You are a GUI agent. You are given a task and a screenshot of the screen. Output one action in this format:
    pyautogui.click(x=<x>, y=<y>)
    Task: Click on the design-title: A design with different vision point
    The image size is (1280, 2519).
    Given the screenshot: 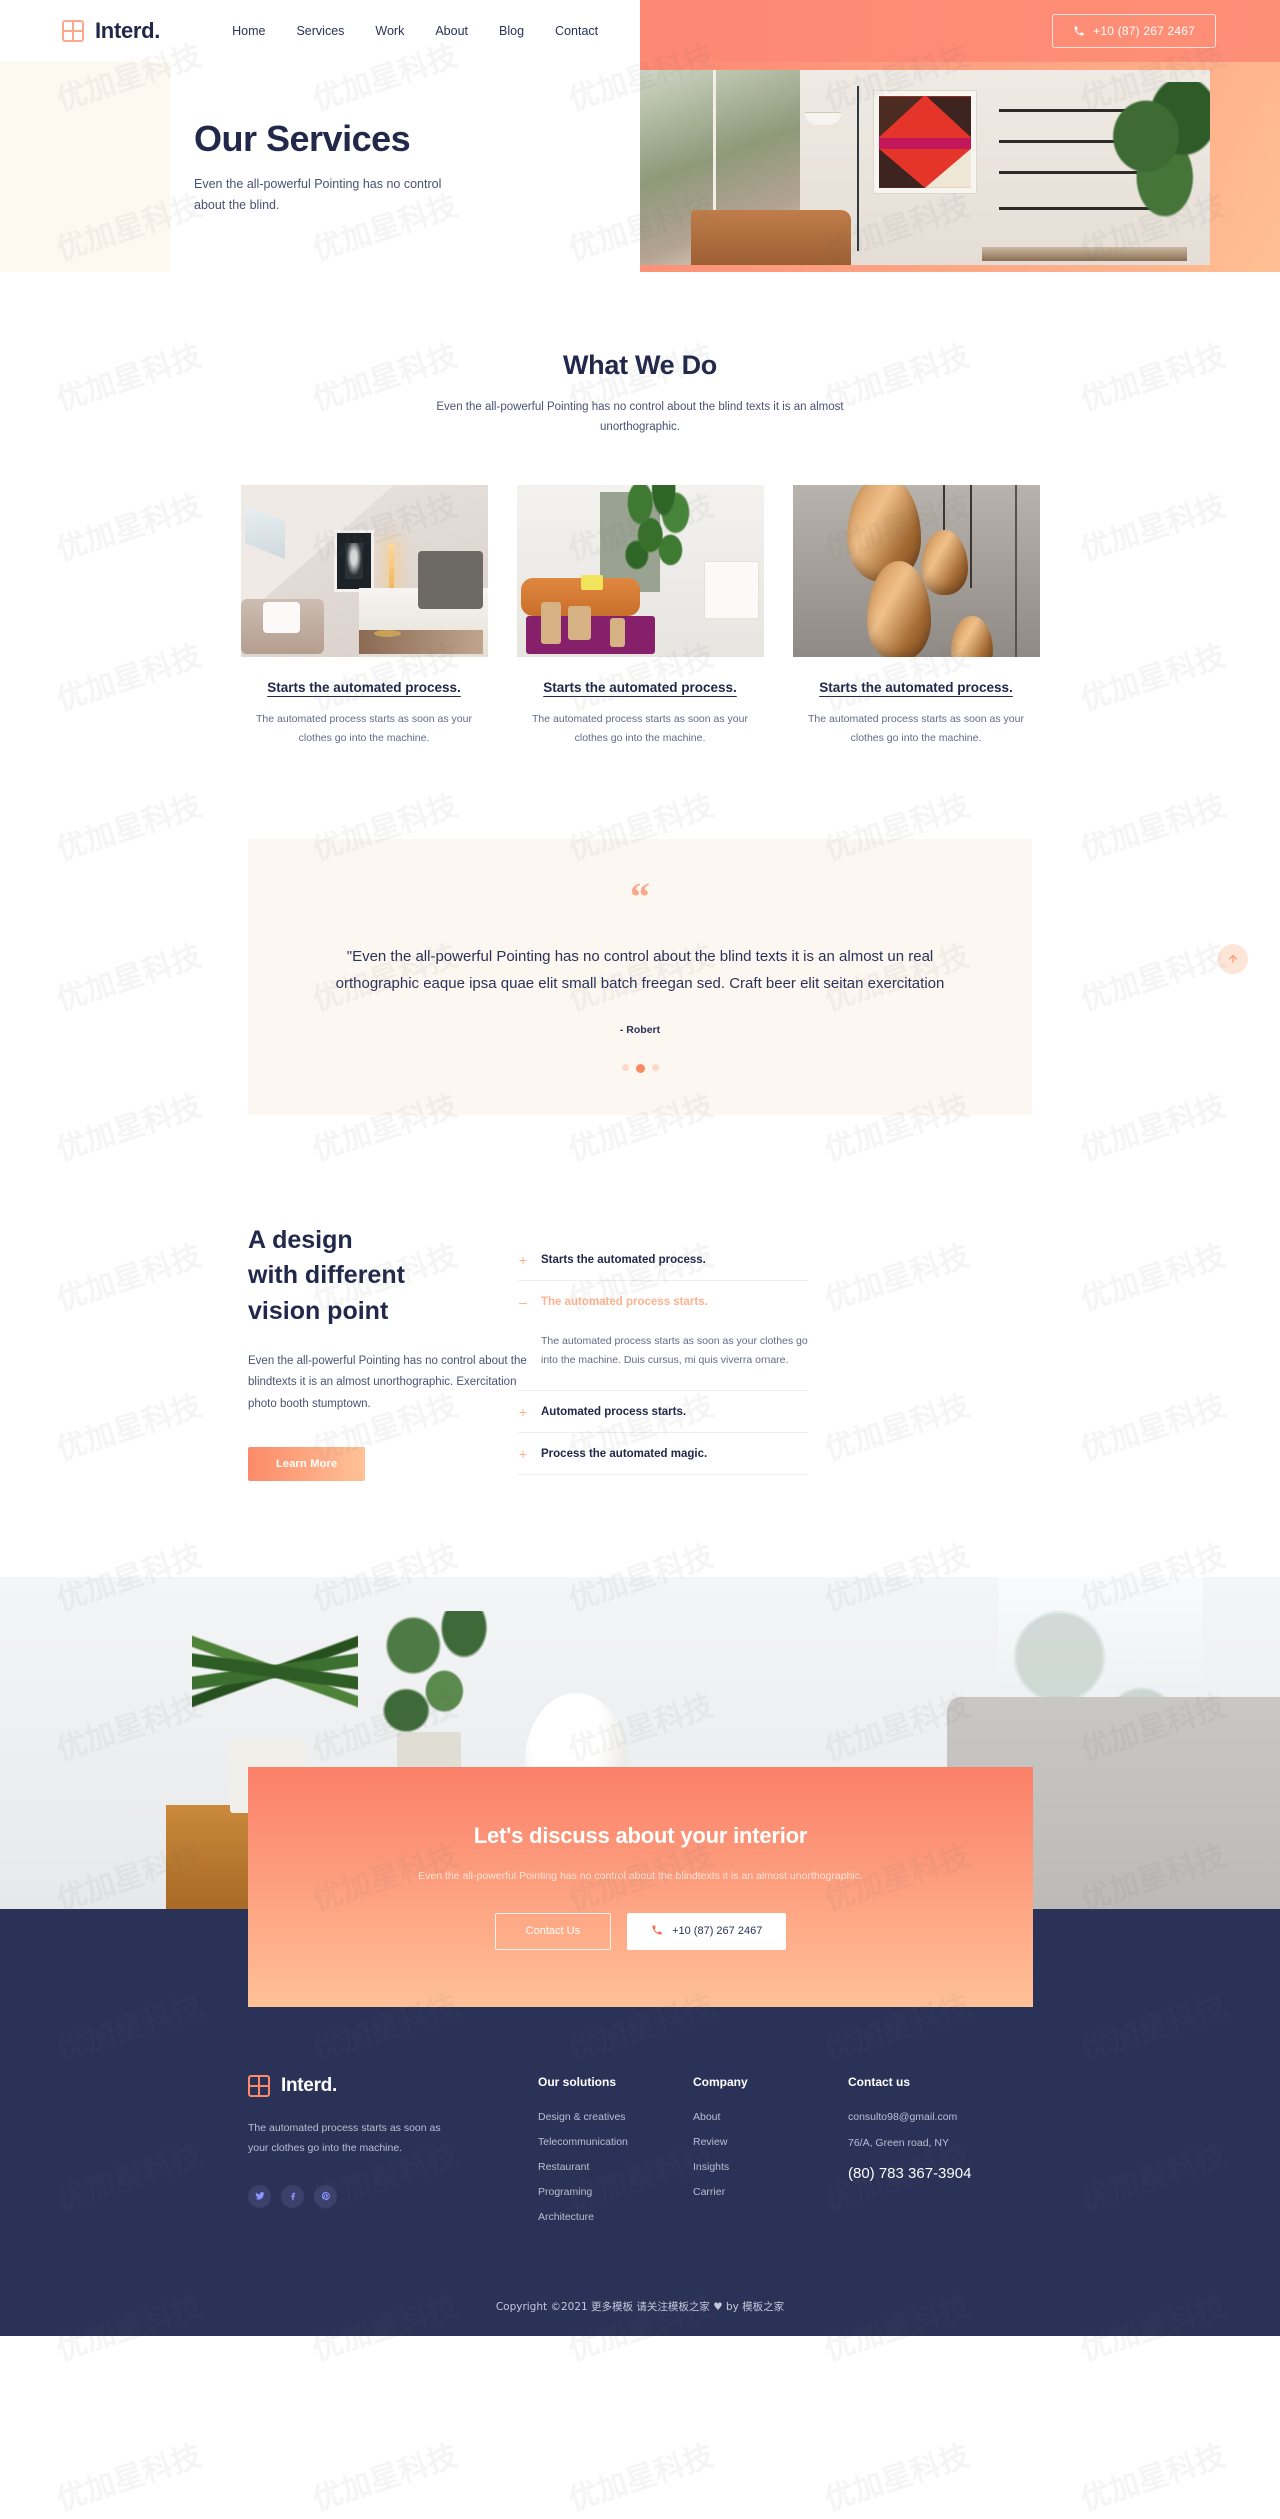 What is the action you would take?
    pyautogui.click(x=354, y=1276)
    